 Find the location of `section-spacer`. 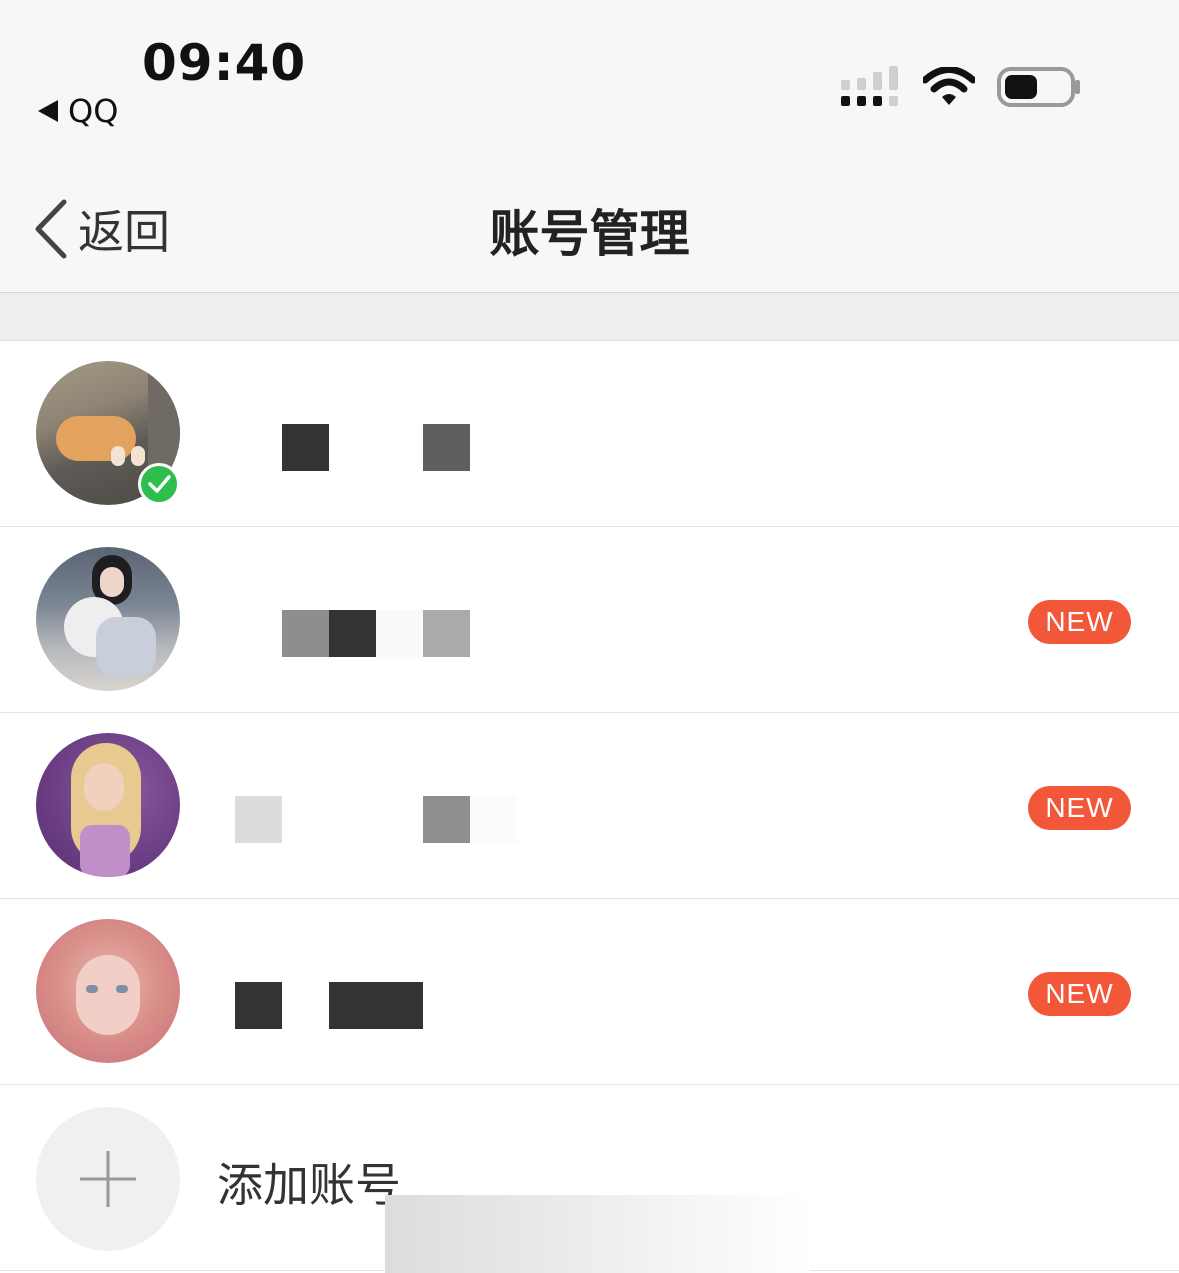

section-spacer is located at coordinates (589, 317).